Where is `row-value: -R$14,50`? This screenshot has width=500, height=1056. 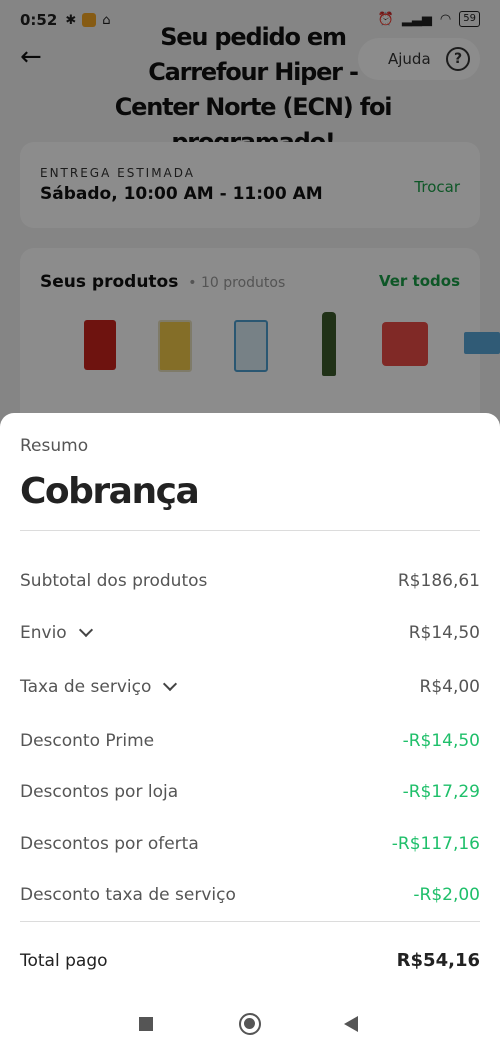
row-value: -R$14,50 is located at coordinates (441, 741).